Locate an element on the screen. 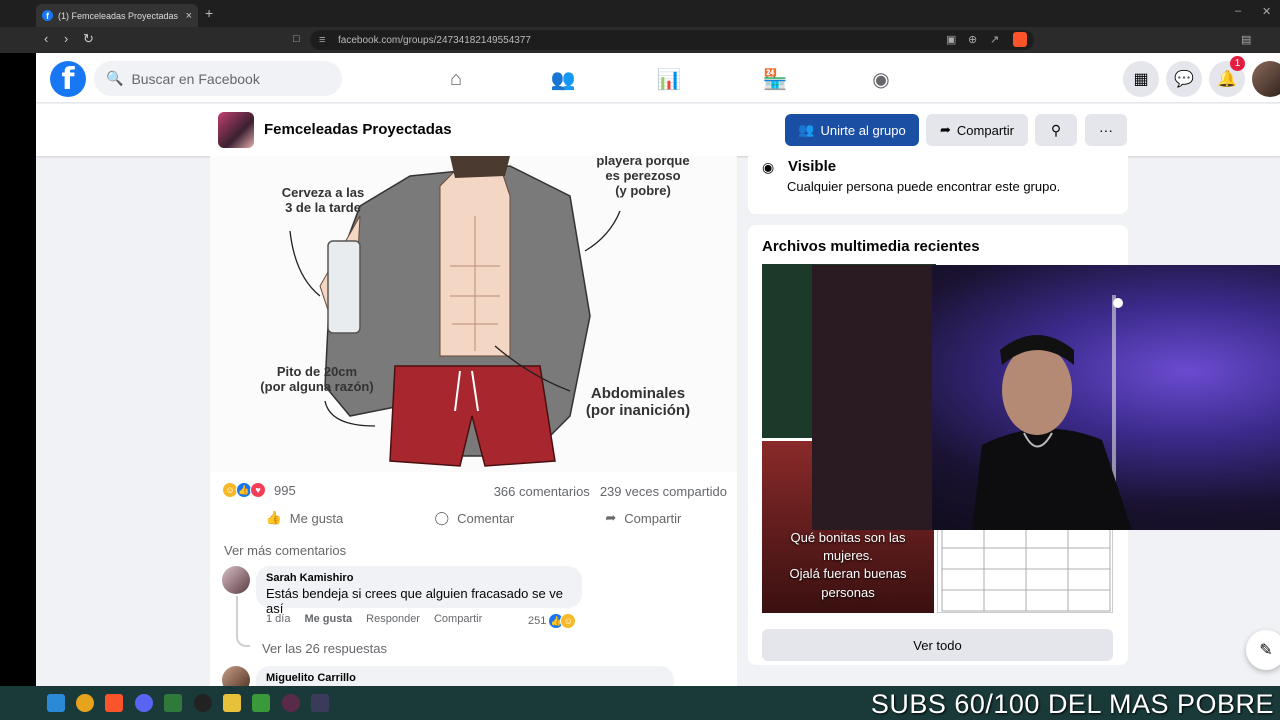  like-label: Me gusta is located at coordinates (316, 518).